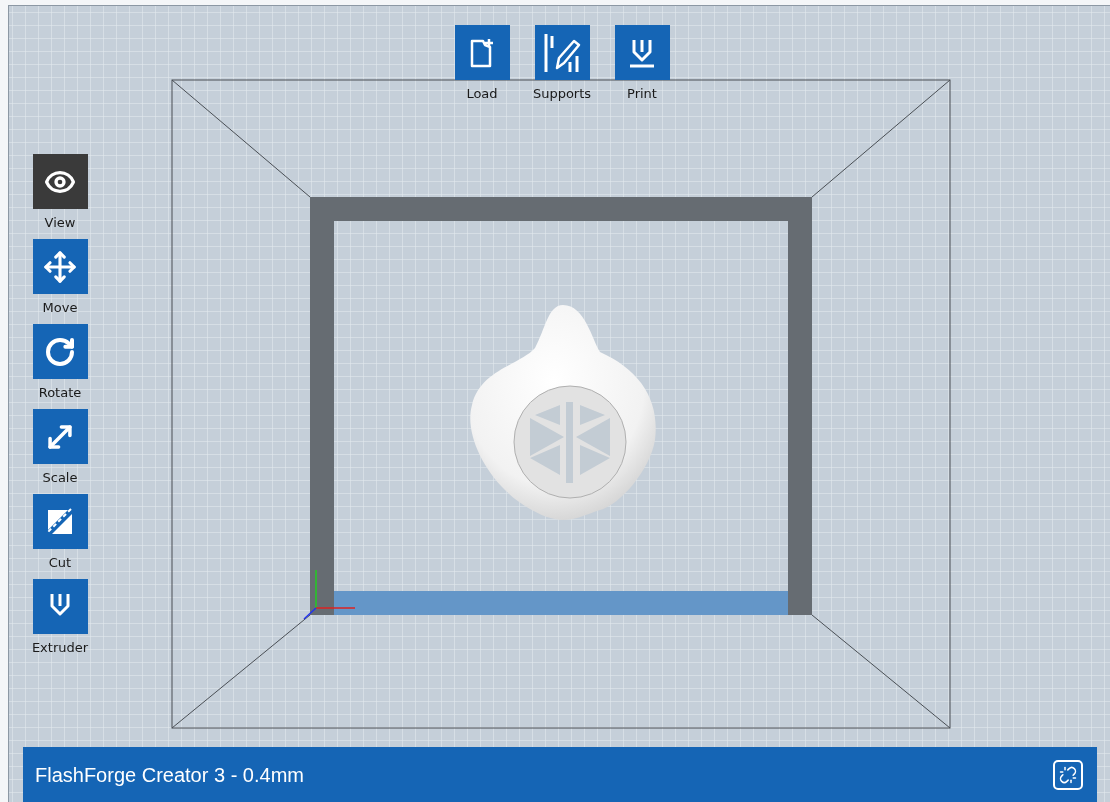 This screenshot has height=802, width=1110. I want to click on rotate-icon, so click(60, 351).